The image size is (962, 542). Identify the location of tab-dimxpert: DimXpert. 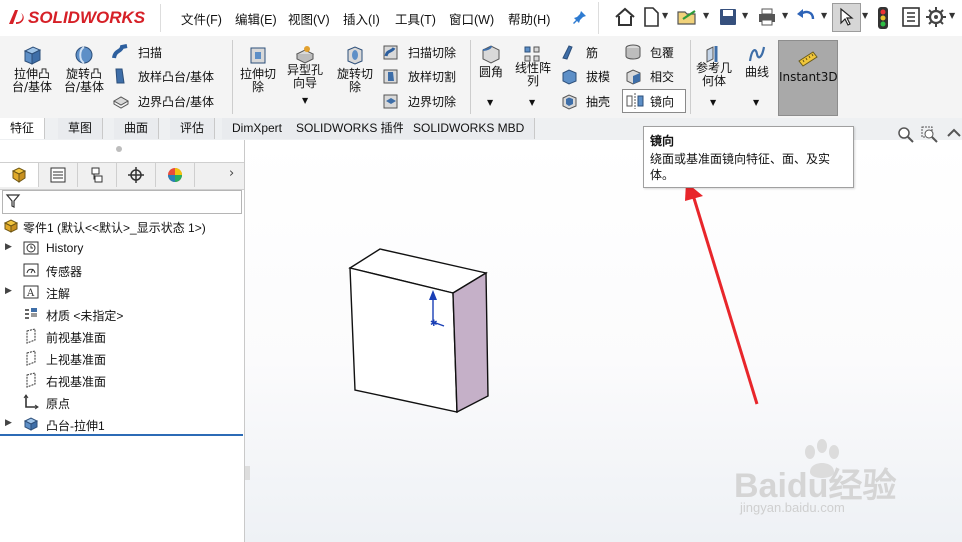
(258, 128).